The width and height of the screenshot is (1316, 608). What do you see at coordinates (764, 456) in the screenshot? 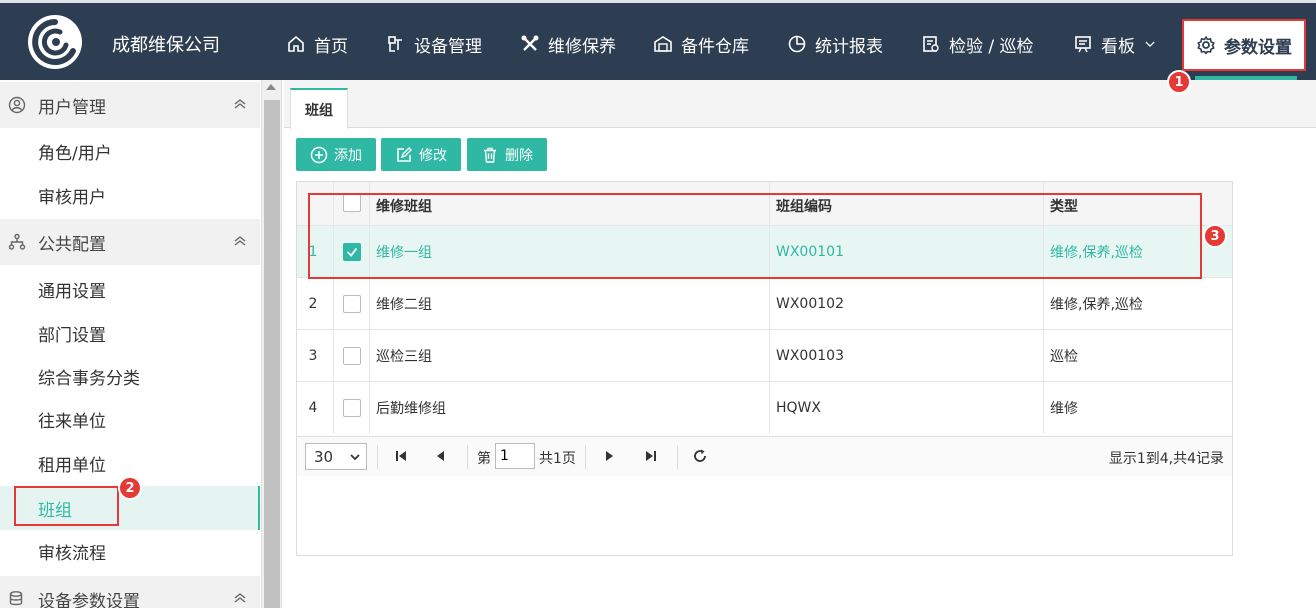
I see `pagination-bar: 30 第 共1页 显示1到4,共4记录` at bounding box center [764, 456].